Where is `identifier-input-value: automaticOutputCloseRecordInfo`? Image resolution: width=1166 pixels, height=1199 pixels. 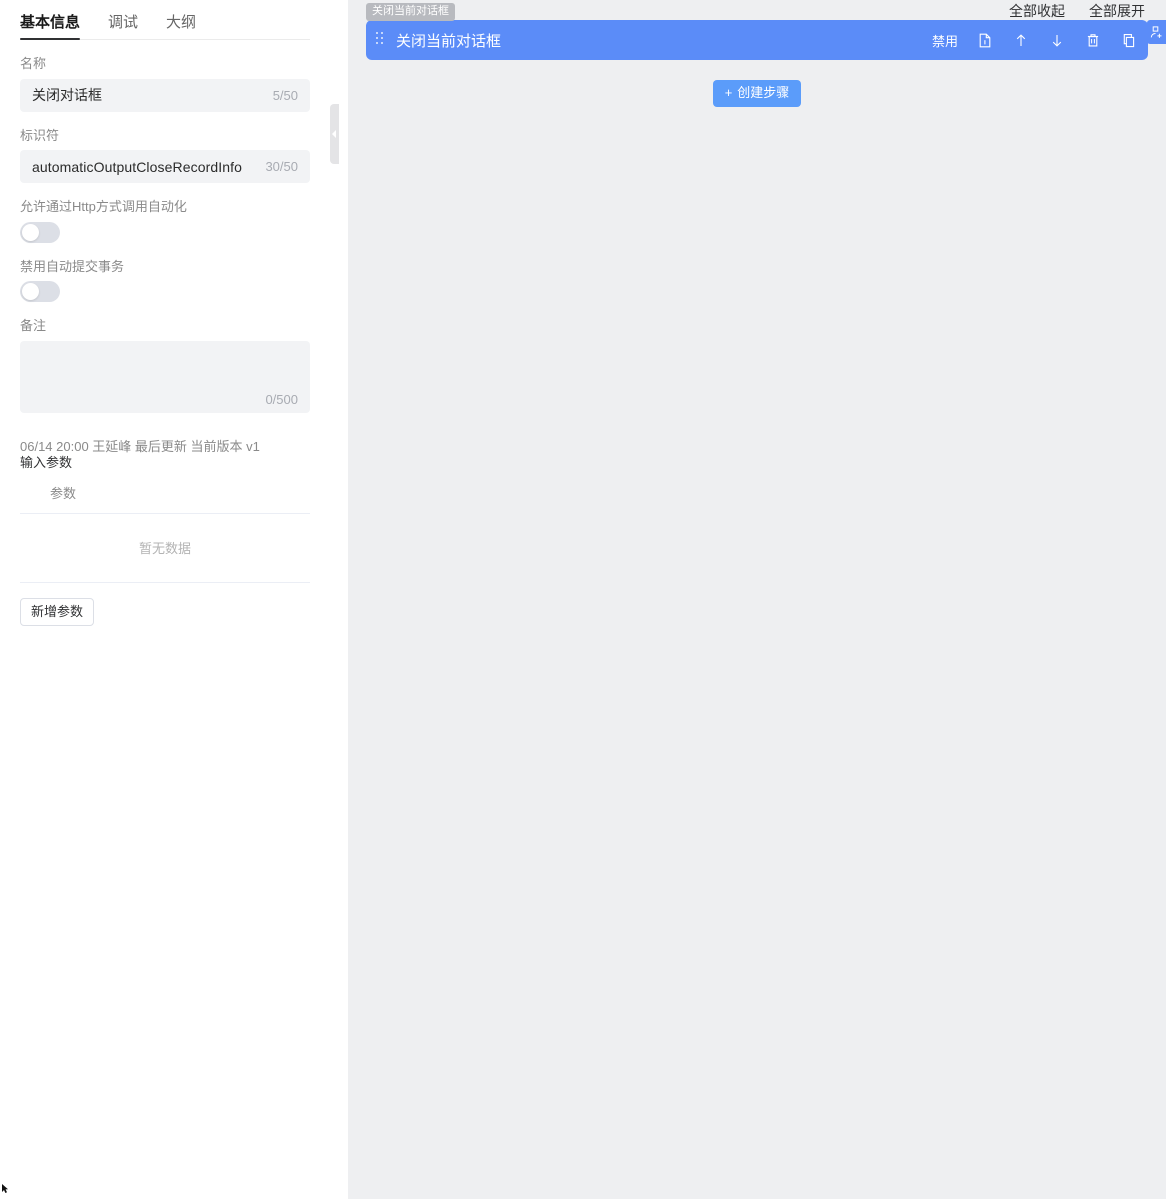 identifier-input-value: automaticOutputCloseRecordInfo is located at coordinates (137, 166).